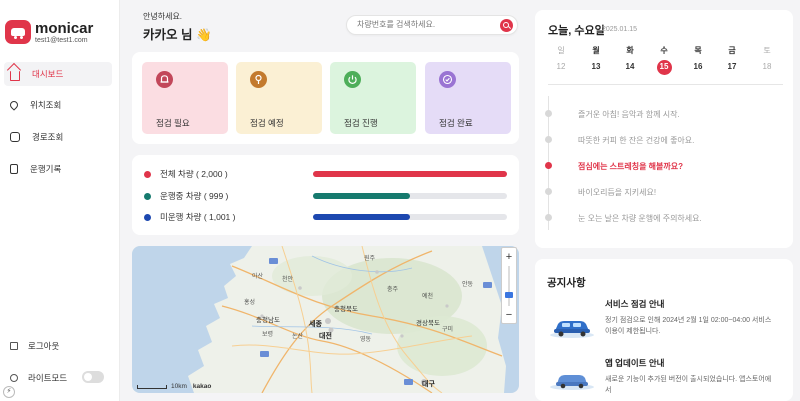 This screenshot has height=401, width=800. What do you see at coordinates (561, 50) in the screenshot?
I see `weekday-sun: 일` at bounding box center [561, 50].